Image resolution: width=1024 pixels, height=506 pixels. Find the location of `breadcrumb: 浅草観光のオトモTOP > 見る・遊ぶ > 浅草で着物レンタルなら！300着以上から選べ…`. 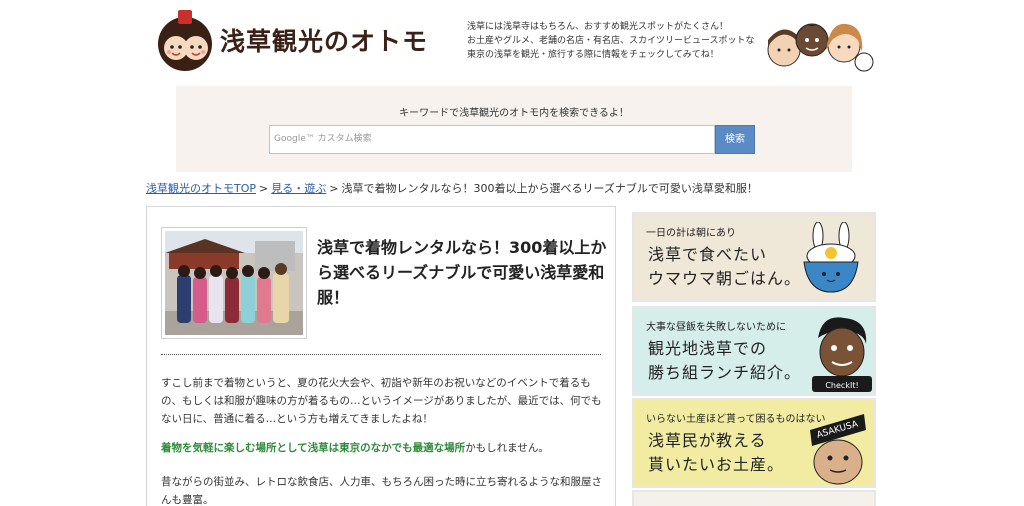

breadcrumb: 浅草観光のオトモTOP > 見る・遊ぶ > 浅草で着物レンタルなら！300着以上から選べ… is located at coordinates (452, 188).